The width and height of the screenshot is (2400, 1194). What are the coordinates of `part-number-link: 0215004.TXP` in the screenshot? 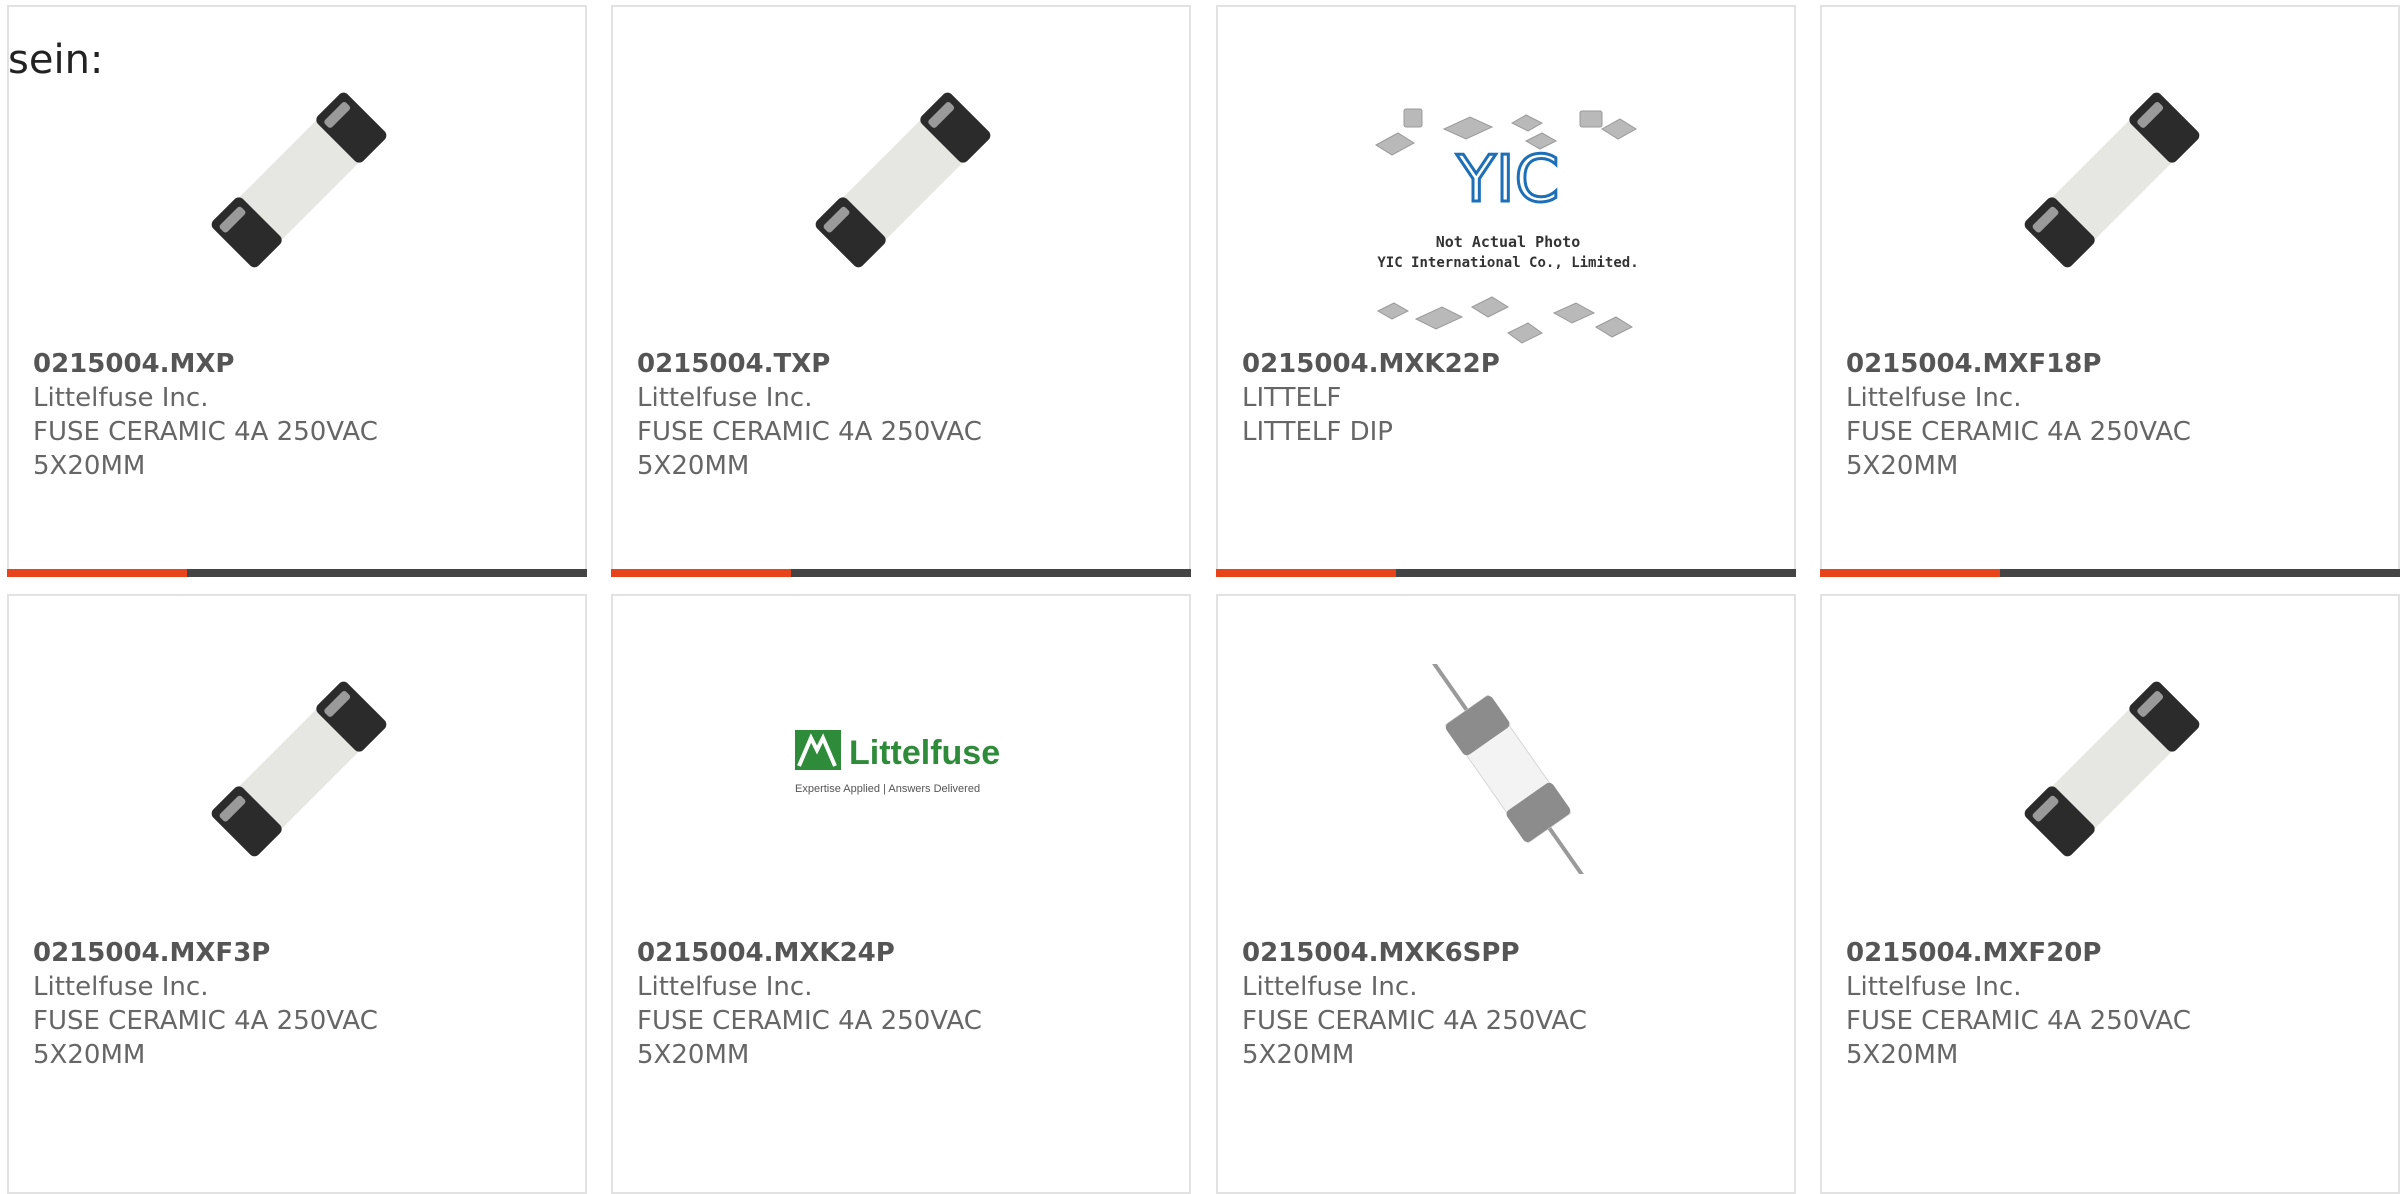 It's located at (887, 364).